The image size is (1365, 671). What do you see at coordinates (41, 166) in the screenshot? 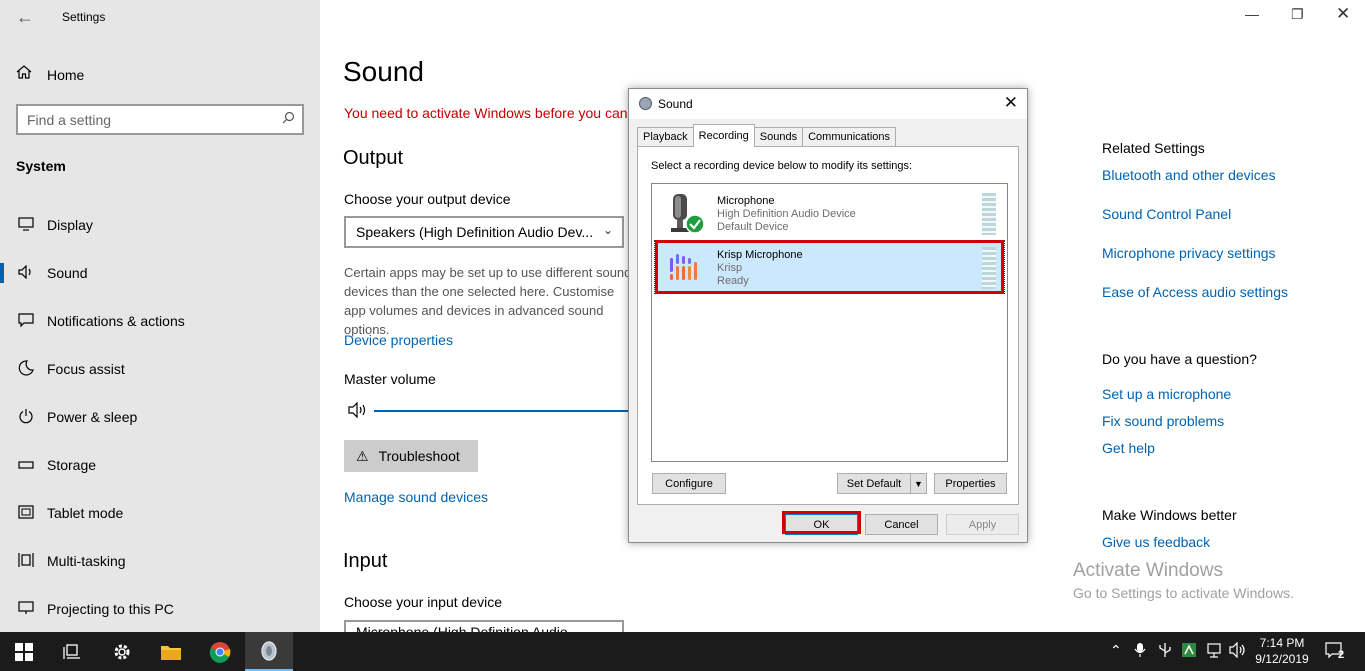
I see `section-heading-system: System` at bounding box center [41, 166].